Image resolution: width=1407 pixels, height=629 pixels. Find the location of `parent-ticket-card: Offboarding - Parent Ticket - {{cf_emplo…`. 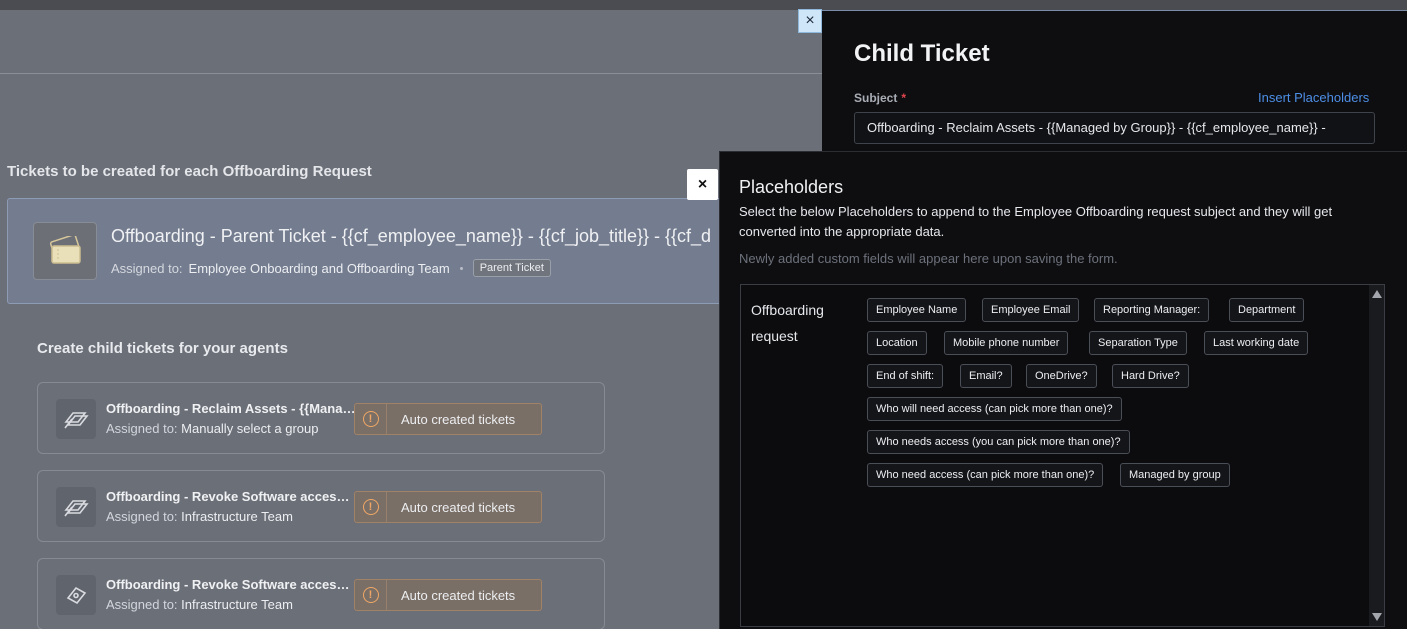

parent-ticket-card: Offboarding - Parent Ticket - {{cf_emplo… is located at coordinates (377, 251).